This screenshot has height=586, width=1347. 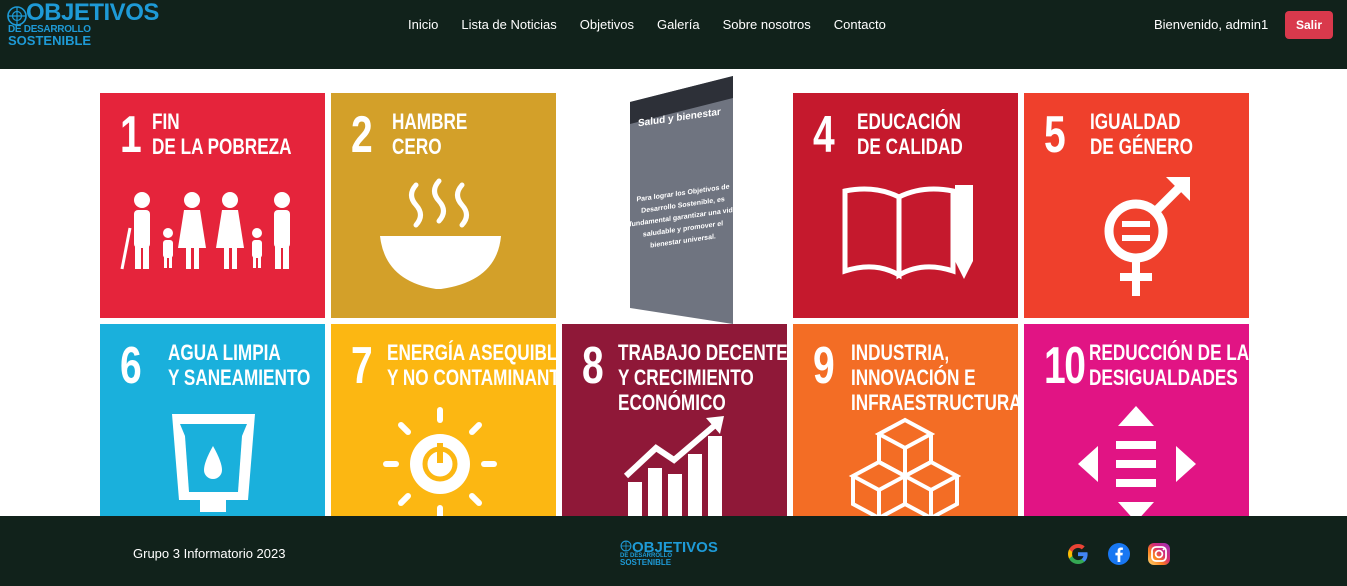 I want to click on bowl-icon, so click(x=440, y=233).